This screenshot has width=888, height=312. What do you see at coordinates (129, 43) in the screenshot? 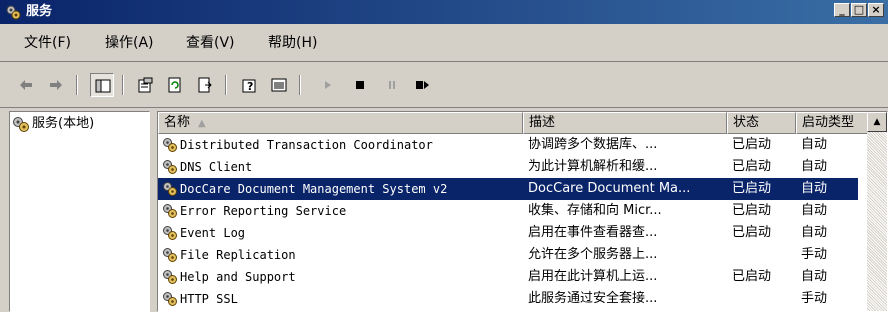
I see `menu-action: 操作(A)` at bounding box center [129, 43].